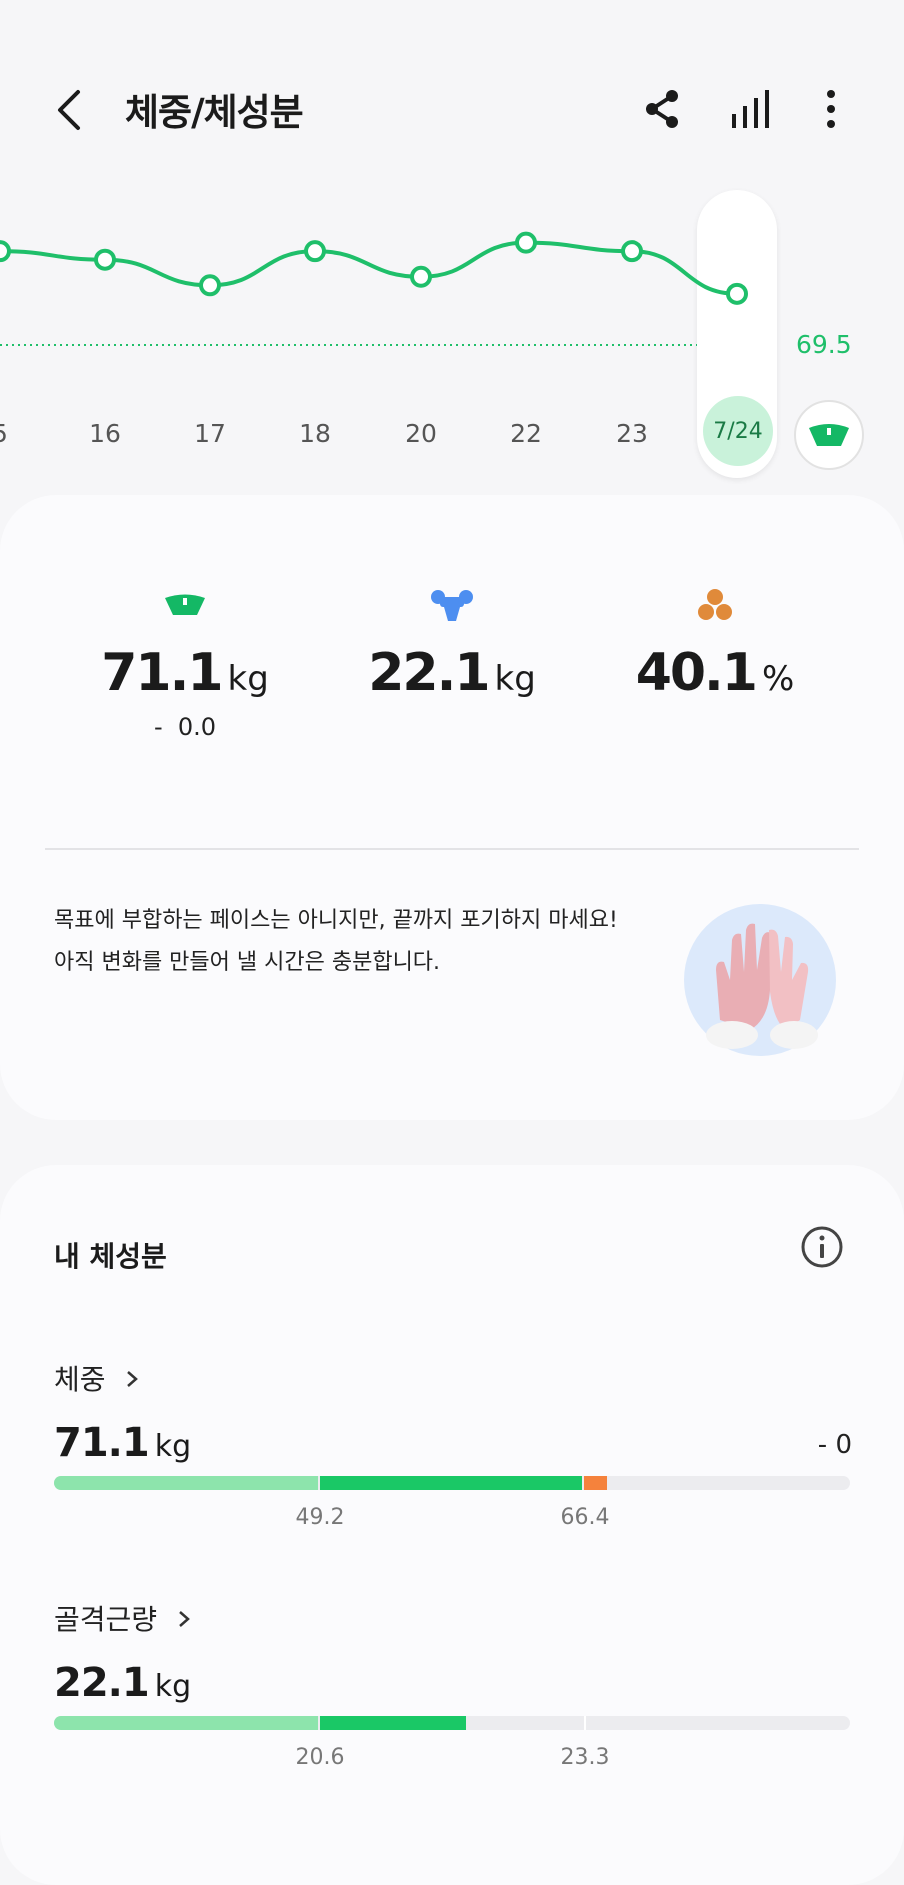 The image size is (904, 1885). Describe the element at coordinates (834, 1445) in the screenshot. I see `weight-metric-change: - 0` at that location.